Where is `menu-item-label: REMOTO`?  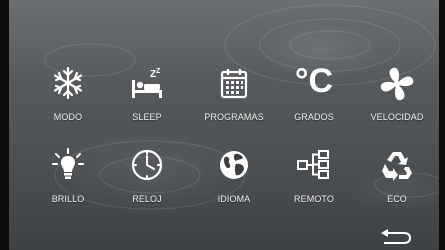 menu-item-label: REMOTO is located at coordinates (314, 199).